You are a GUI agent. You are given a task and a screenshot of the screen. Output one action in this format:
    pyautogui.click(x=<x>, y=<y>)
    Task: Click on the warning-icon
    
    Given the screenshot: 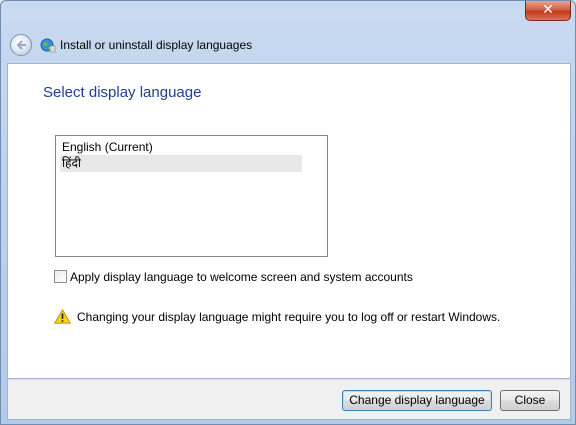 What is the action you would take?
    pyautogui.click(x=62, y=316)
    